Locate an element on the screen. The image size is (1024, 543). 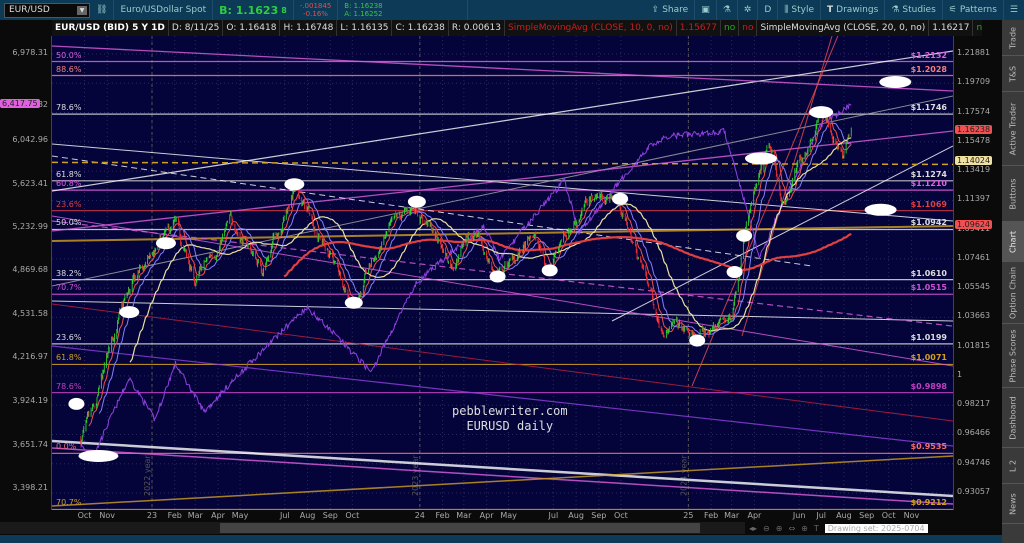
time-axis-label: Feb is located at coordinates (442, 515).